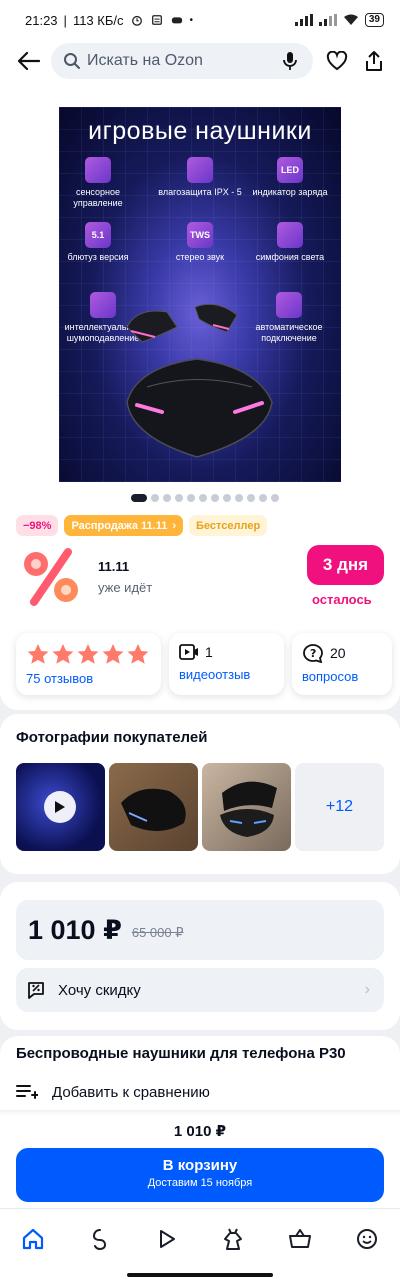  I want to click on percent-icon, so click(51, 577).